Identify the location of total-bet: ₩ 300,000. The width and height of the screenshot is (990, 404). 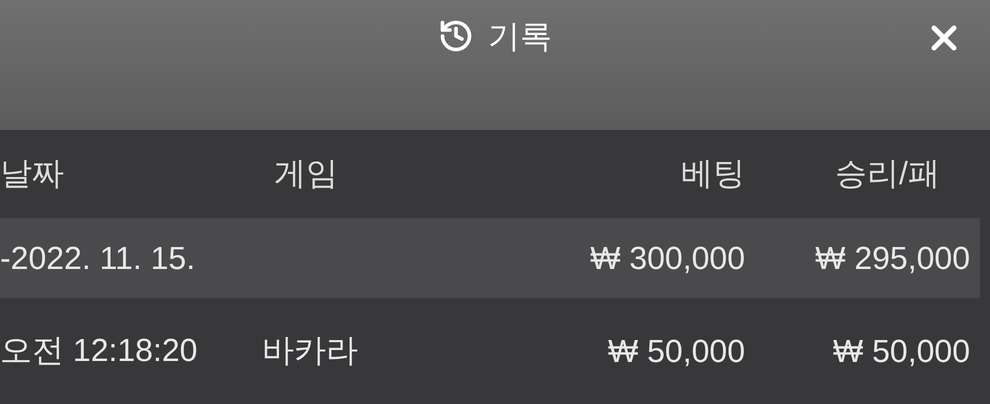
(667, 258).